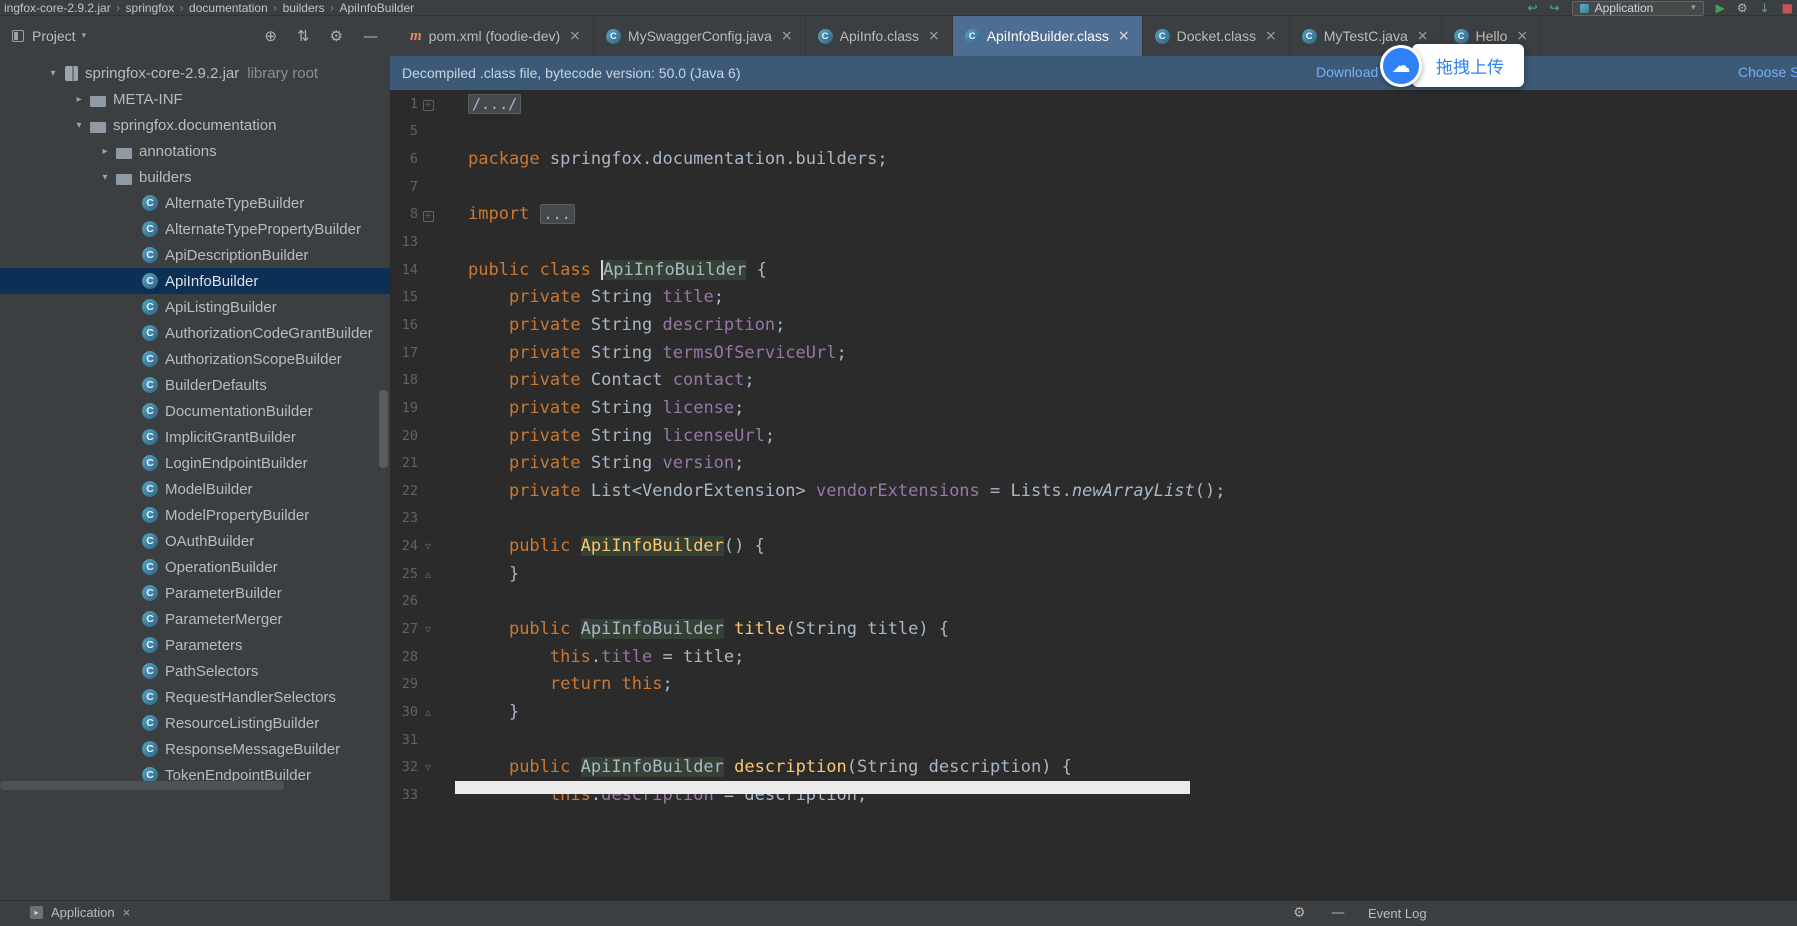 This screenshot has height=926, width=1797. I want to click on code-line: 19 private String license;, so click(1093, 408).